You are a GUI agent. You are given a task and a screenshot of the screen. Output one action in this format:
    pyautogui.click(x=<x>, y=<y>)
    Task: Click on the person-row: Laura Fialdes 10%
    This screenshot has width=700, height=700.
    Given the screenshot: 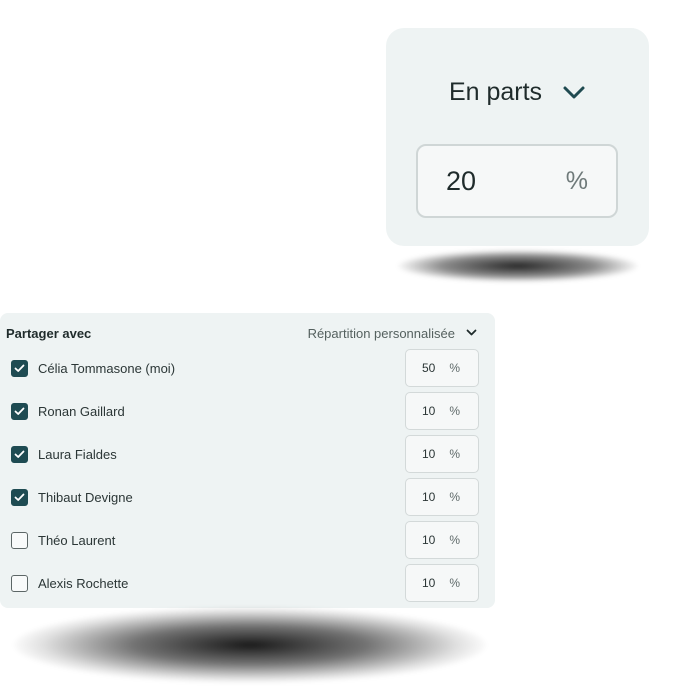 What is the action you would take?
    pyautogui.click(x=245, y=454)
    